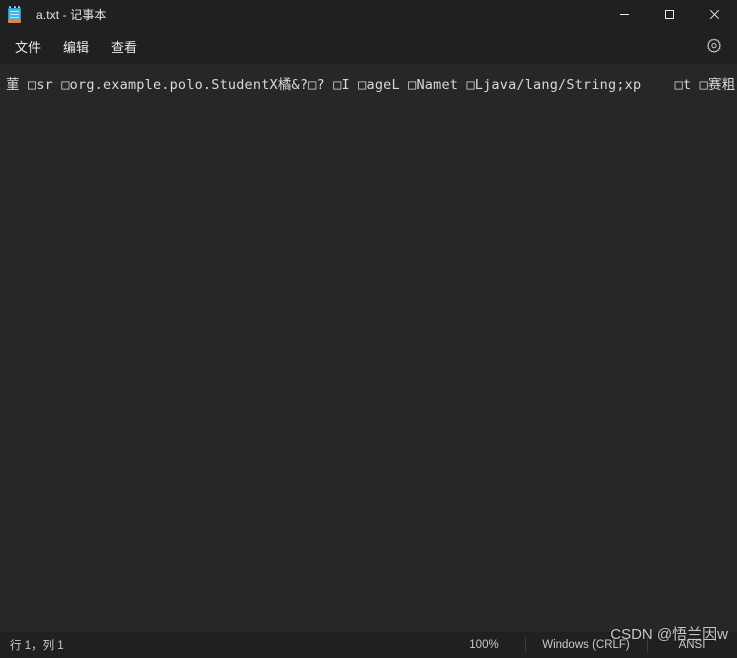  I want to click on line-ending-status: Windows (CRLF), so click(586, 645).